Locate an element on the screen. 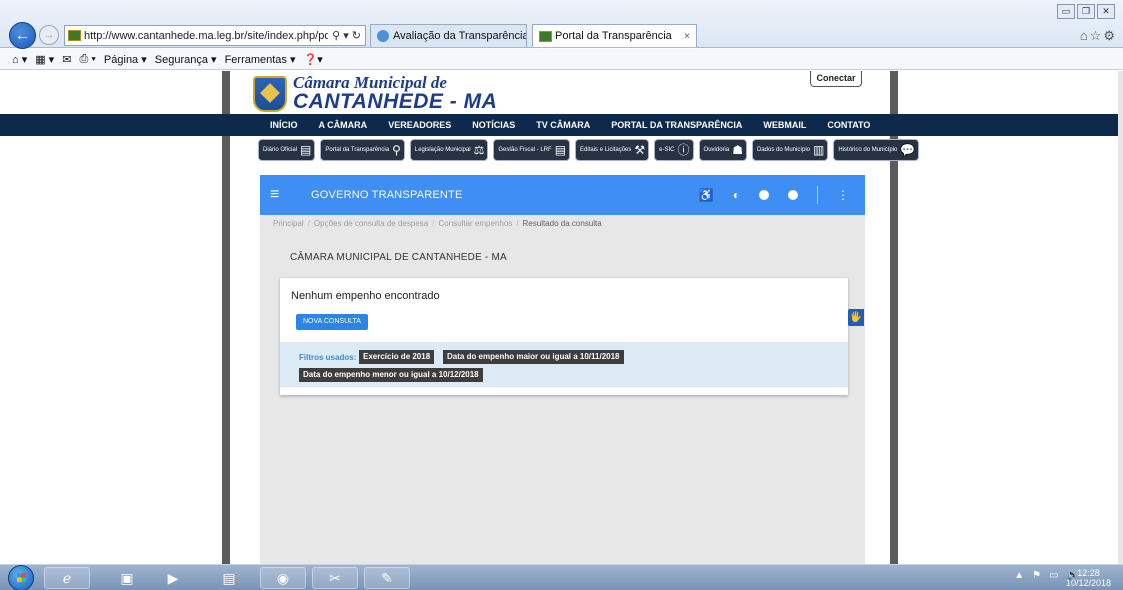 Image resolution: width=1123 pixels, height=590 pixels. hamburger-menu-icon: ≡ is located at coordinates (278, 195).